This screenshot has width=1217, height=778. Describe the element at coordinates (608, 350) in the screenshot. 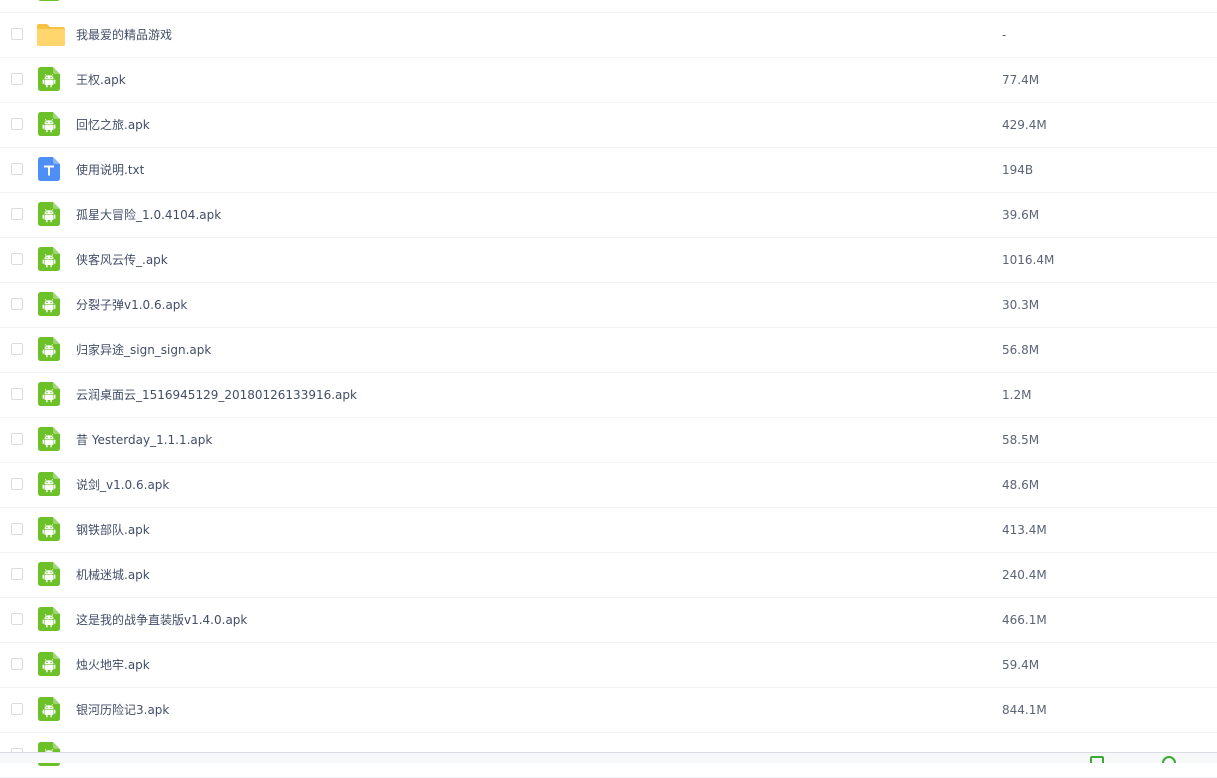

I see `file-row: 归家异途_sign_sign.apk 56.8M` at that location.